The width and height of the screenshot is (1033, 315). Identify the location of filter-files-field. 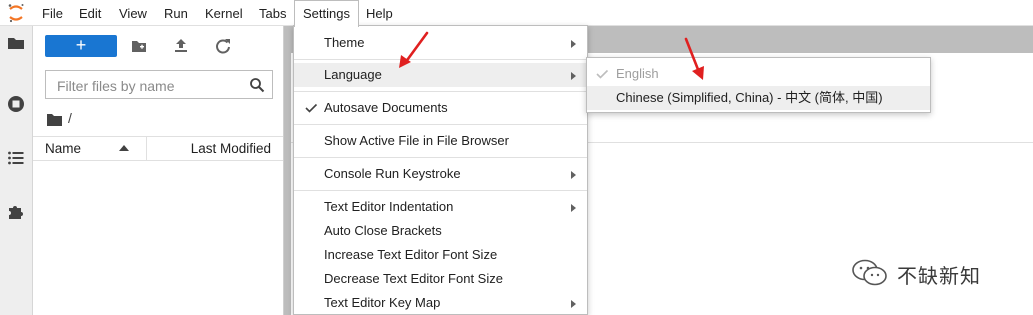
(159, 84).